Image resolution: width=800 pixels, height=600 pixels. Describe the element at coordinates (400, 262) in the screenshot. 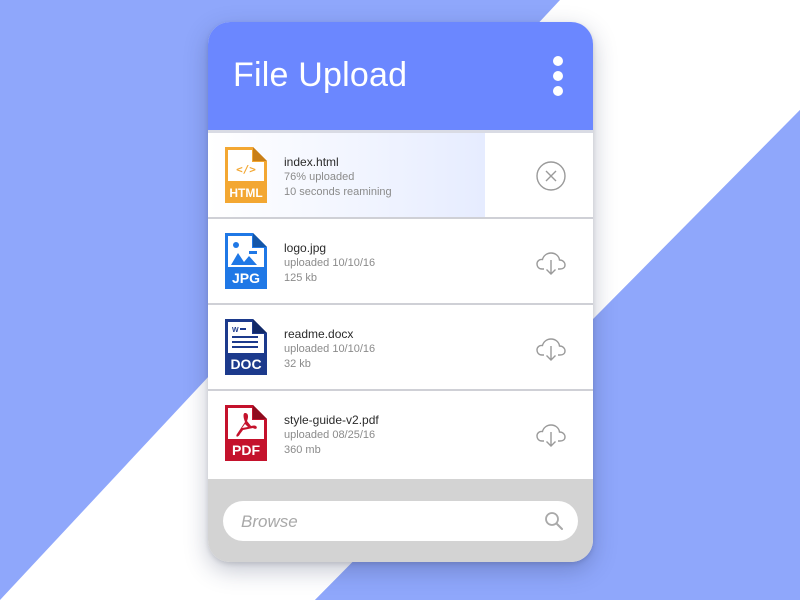

I see `list-item-logo-jpg: JPG logo.jpg uploaded 10/10/16 125 kb` at that location.